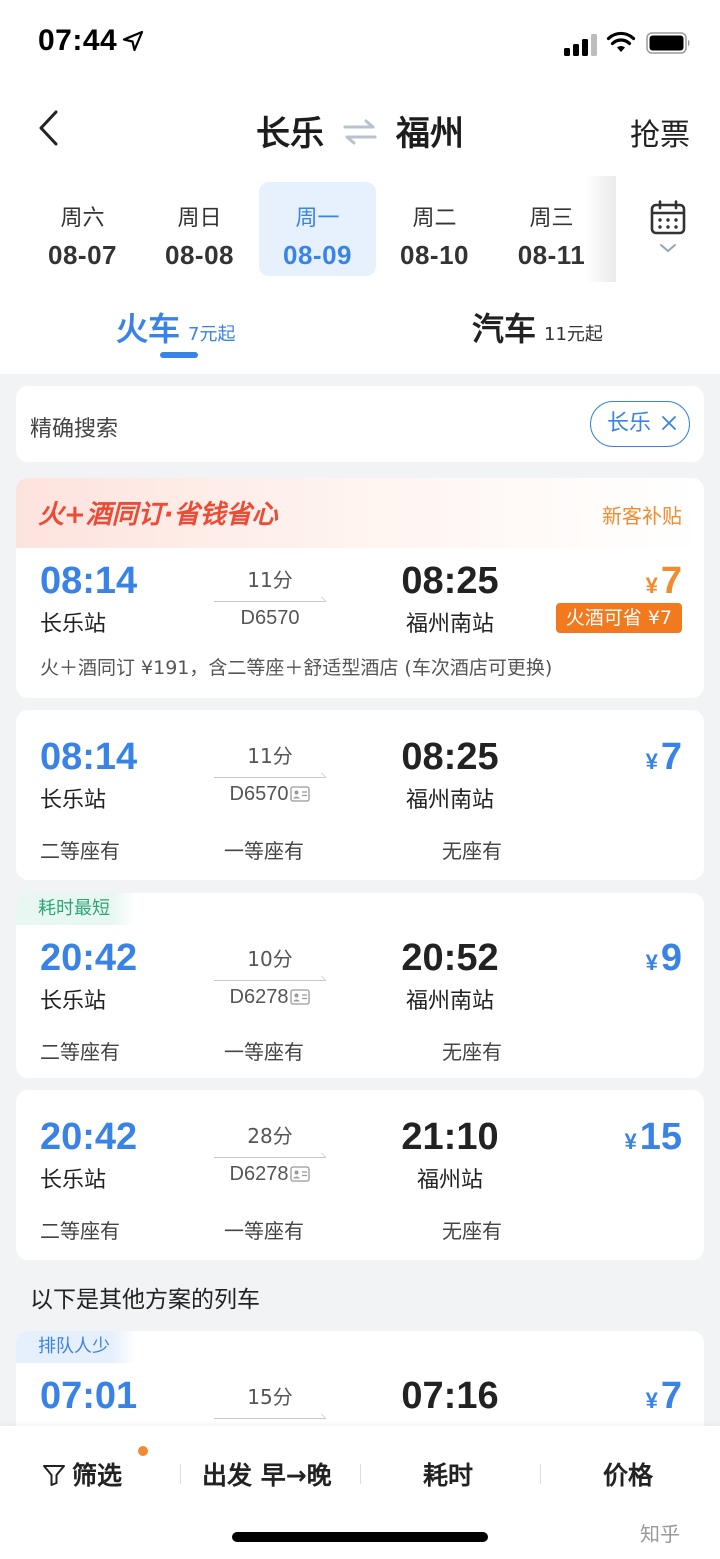  I want to click on status-time: 07:44, so click(78, 40).